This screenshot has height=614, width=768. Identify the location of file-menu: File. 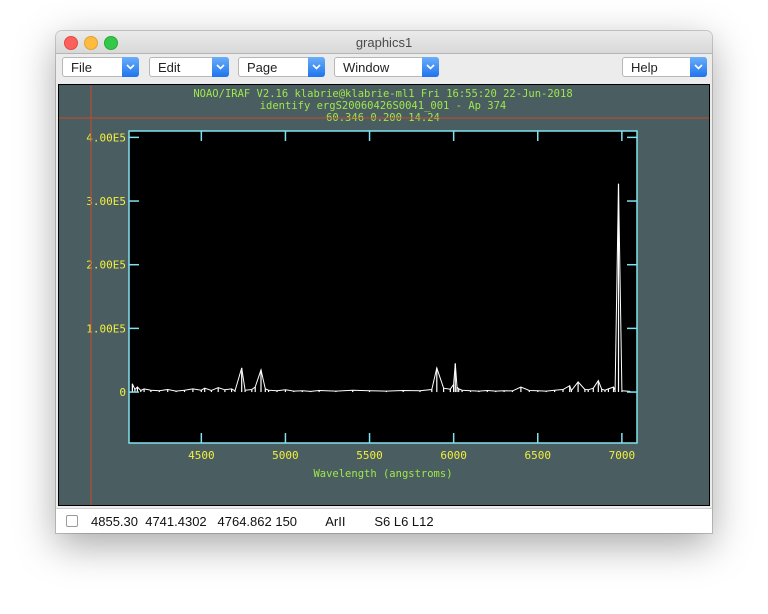
(100, 67).